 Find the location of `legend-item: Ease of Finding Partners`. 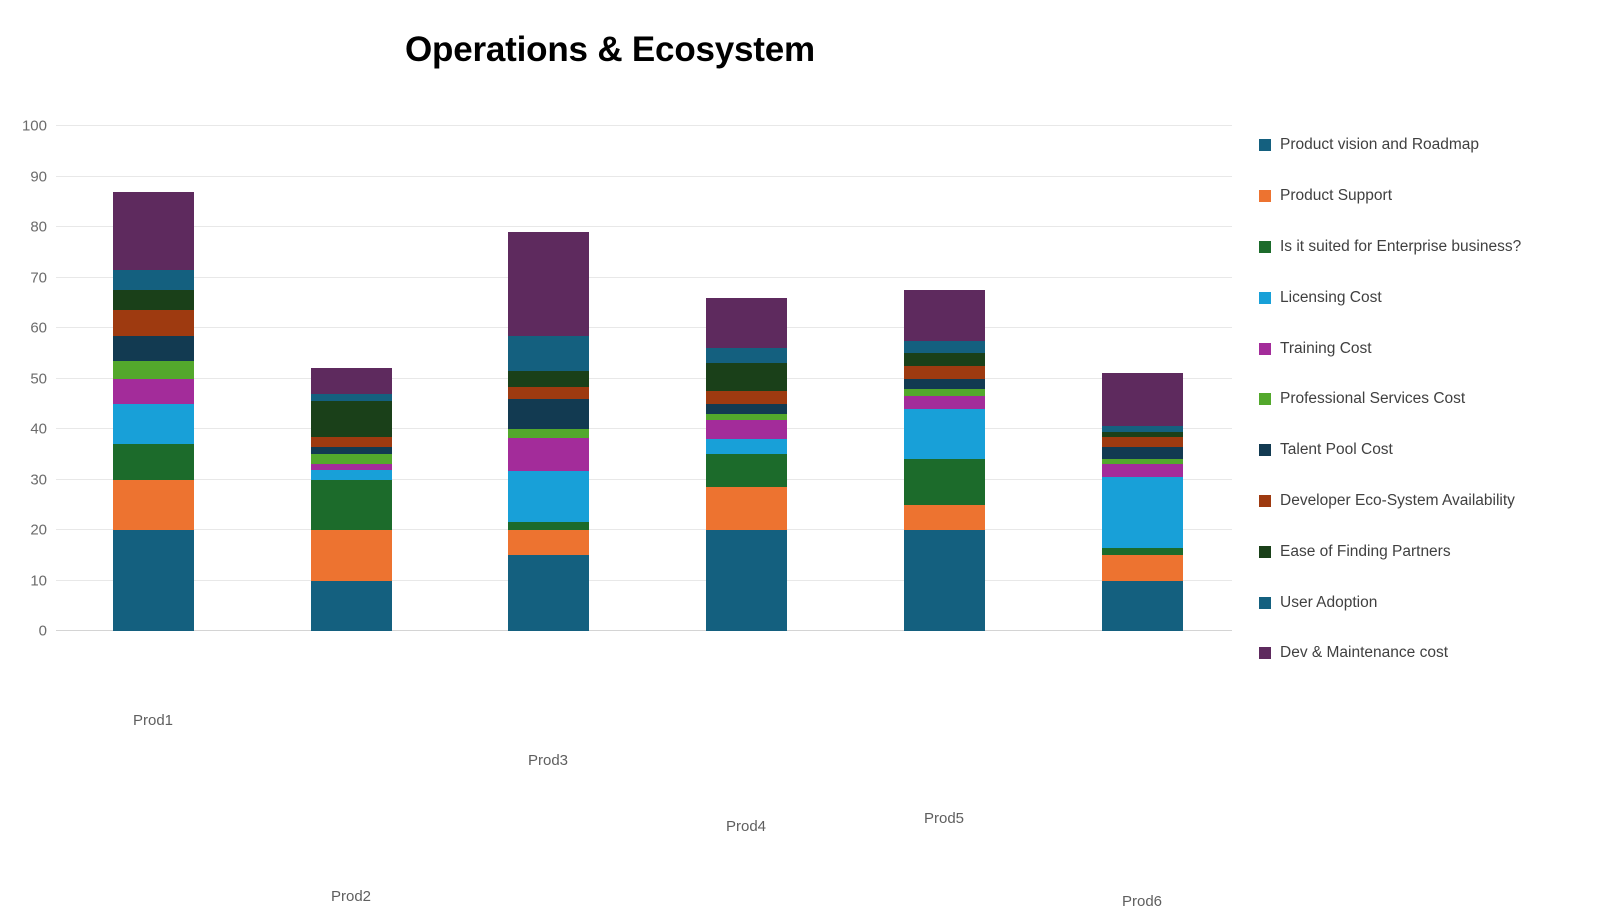

legend-item: Ease of Finding Partners is located at coordinates (1424, 551).